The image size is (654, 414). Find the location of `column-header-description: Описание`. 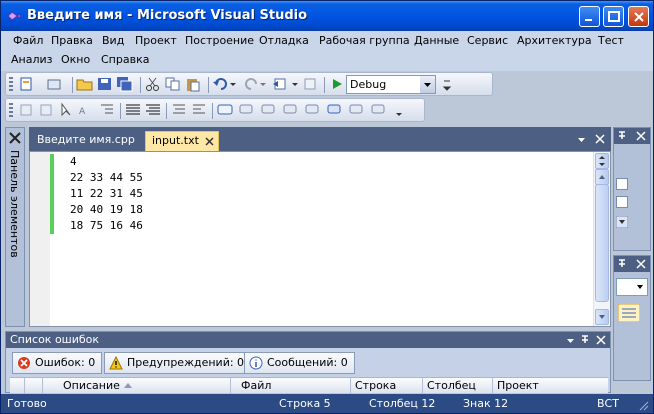

column-header-description: Описание is located at coordinates (136, 386).